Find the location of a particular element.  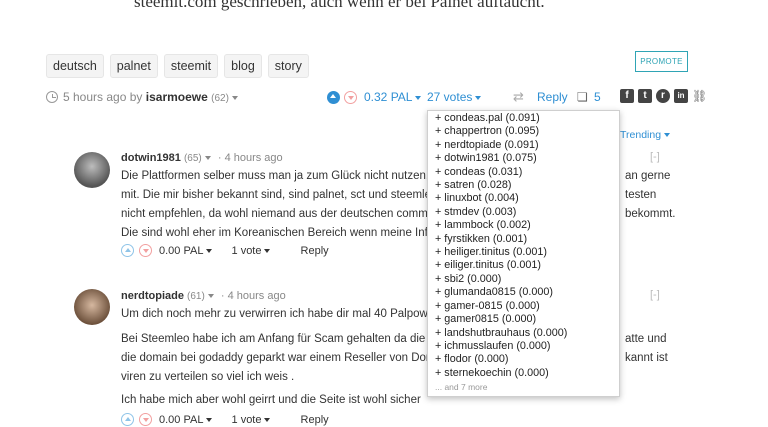

tag-list: deutsch palnet steemit blog story is located at coordinates (177, 66).